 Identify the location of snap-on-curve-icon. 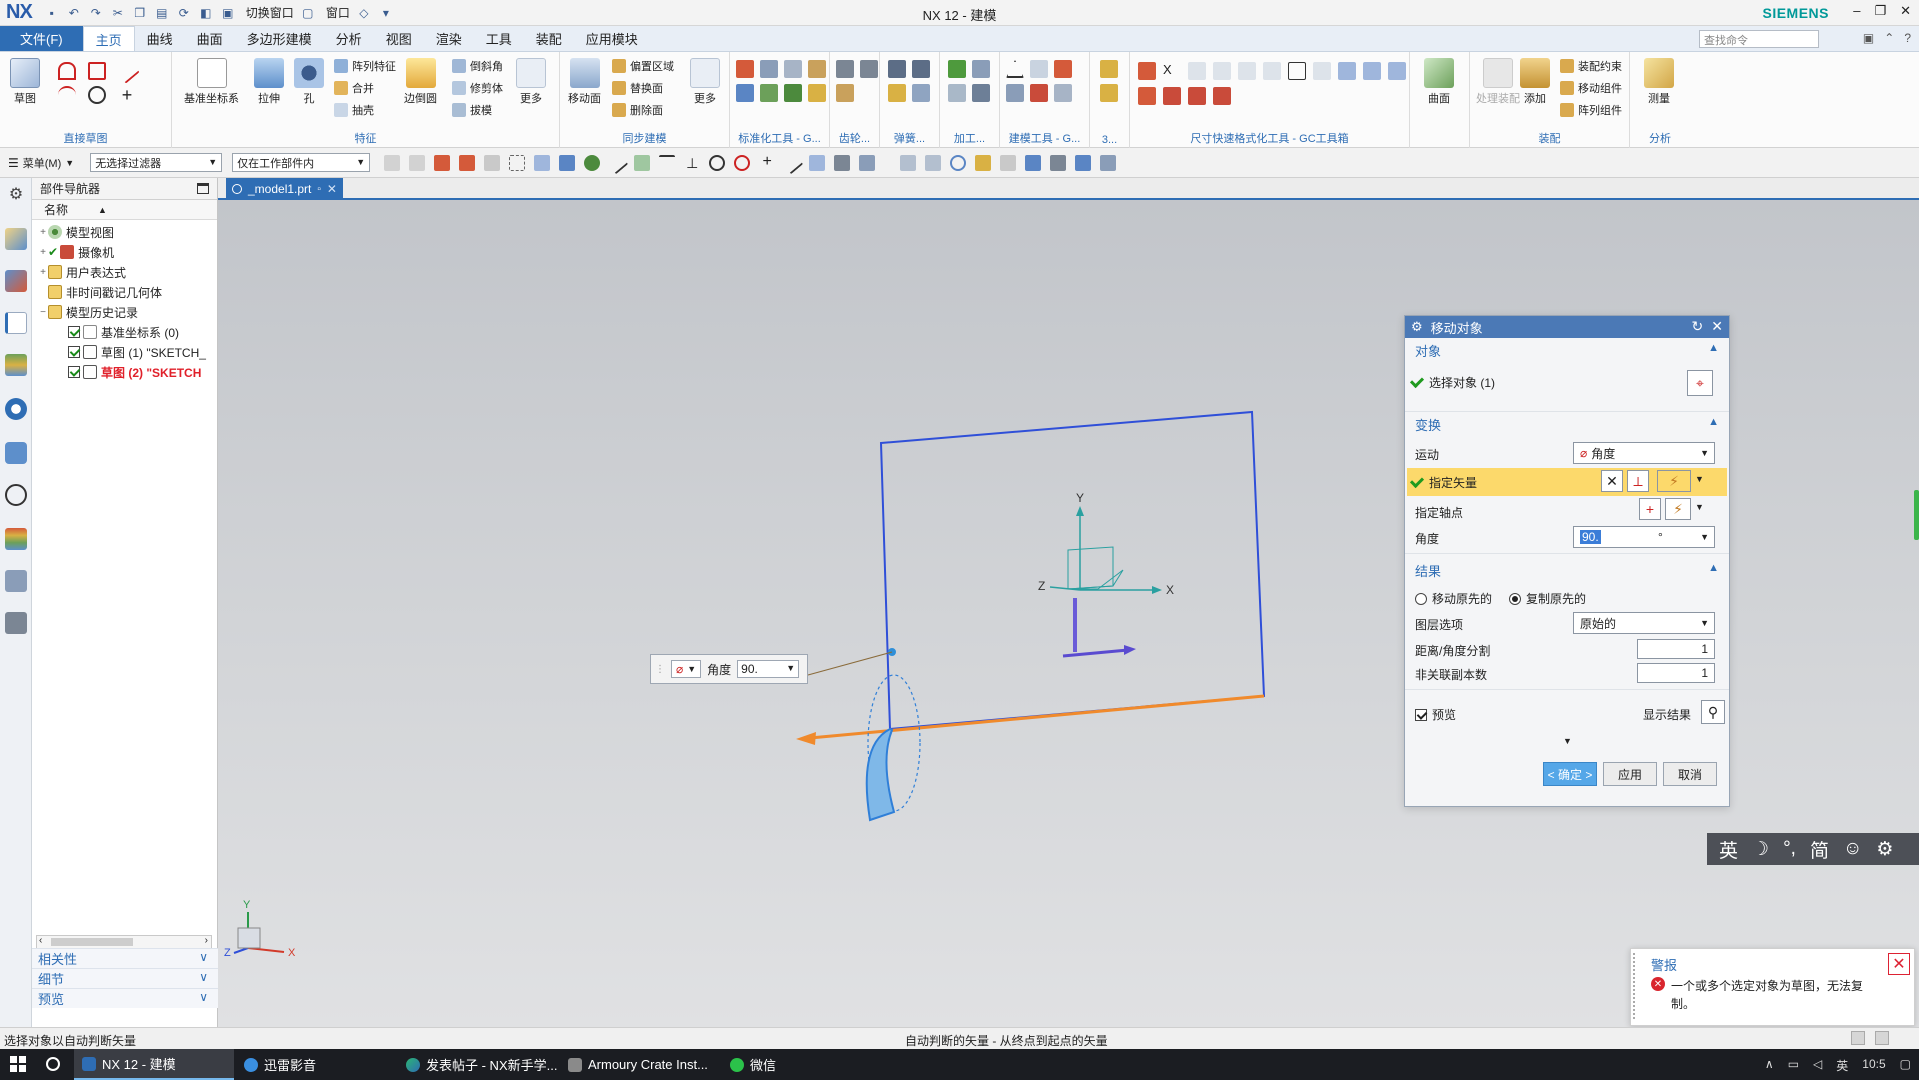
(792, 162).